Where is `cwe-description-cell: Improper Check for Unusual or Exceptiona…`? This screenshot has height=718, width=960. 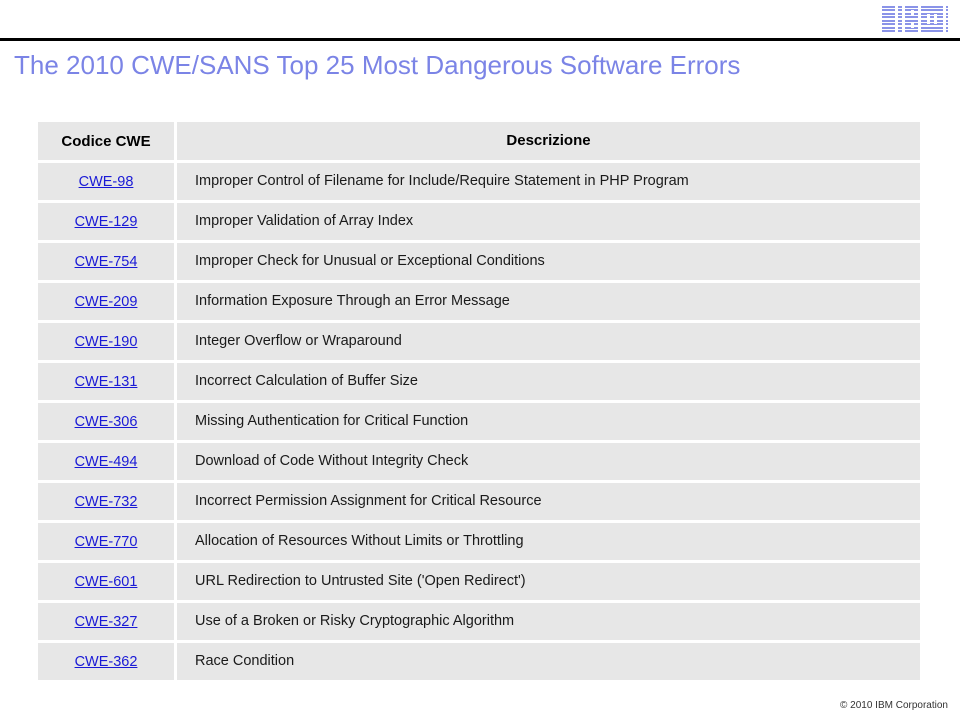 cwe-description-cell: Improper Check for Unusual or Exceptiona… is located at coordinates (547, 261).